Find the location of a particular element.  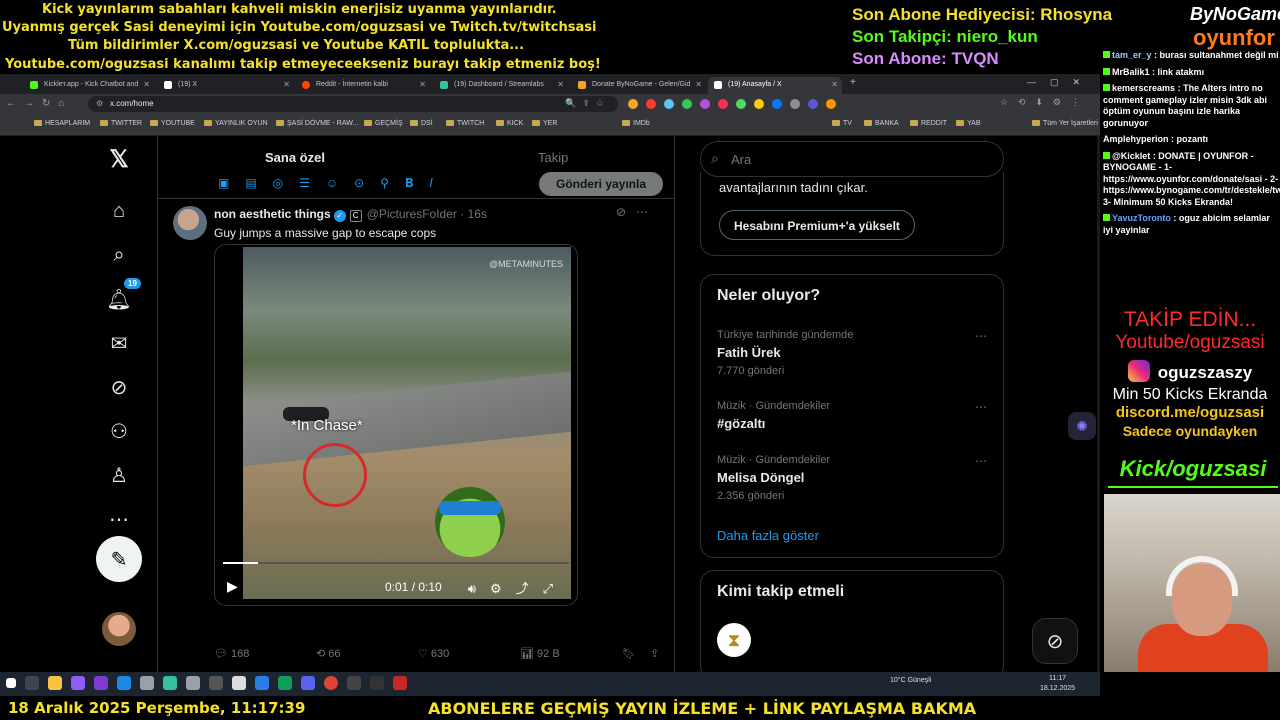

bookmark: BANKA is located at coordinates (881, 123).